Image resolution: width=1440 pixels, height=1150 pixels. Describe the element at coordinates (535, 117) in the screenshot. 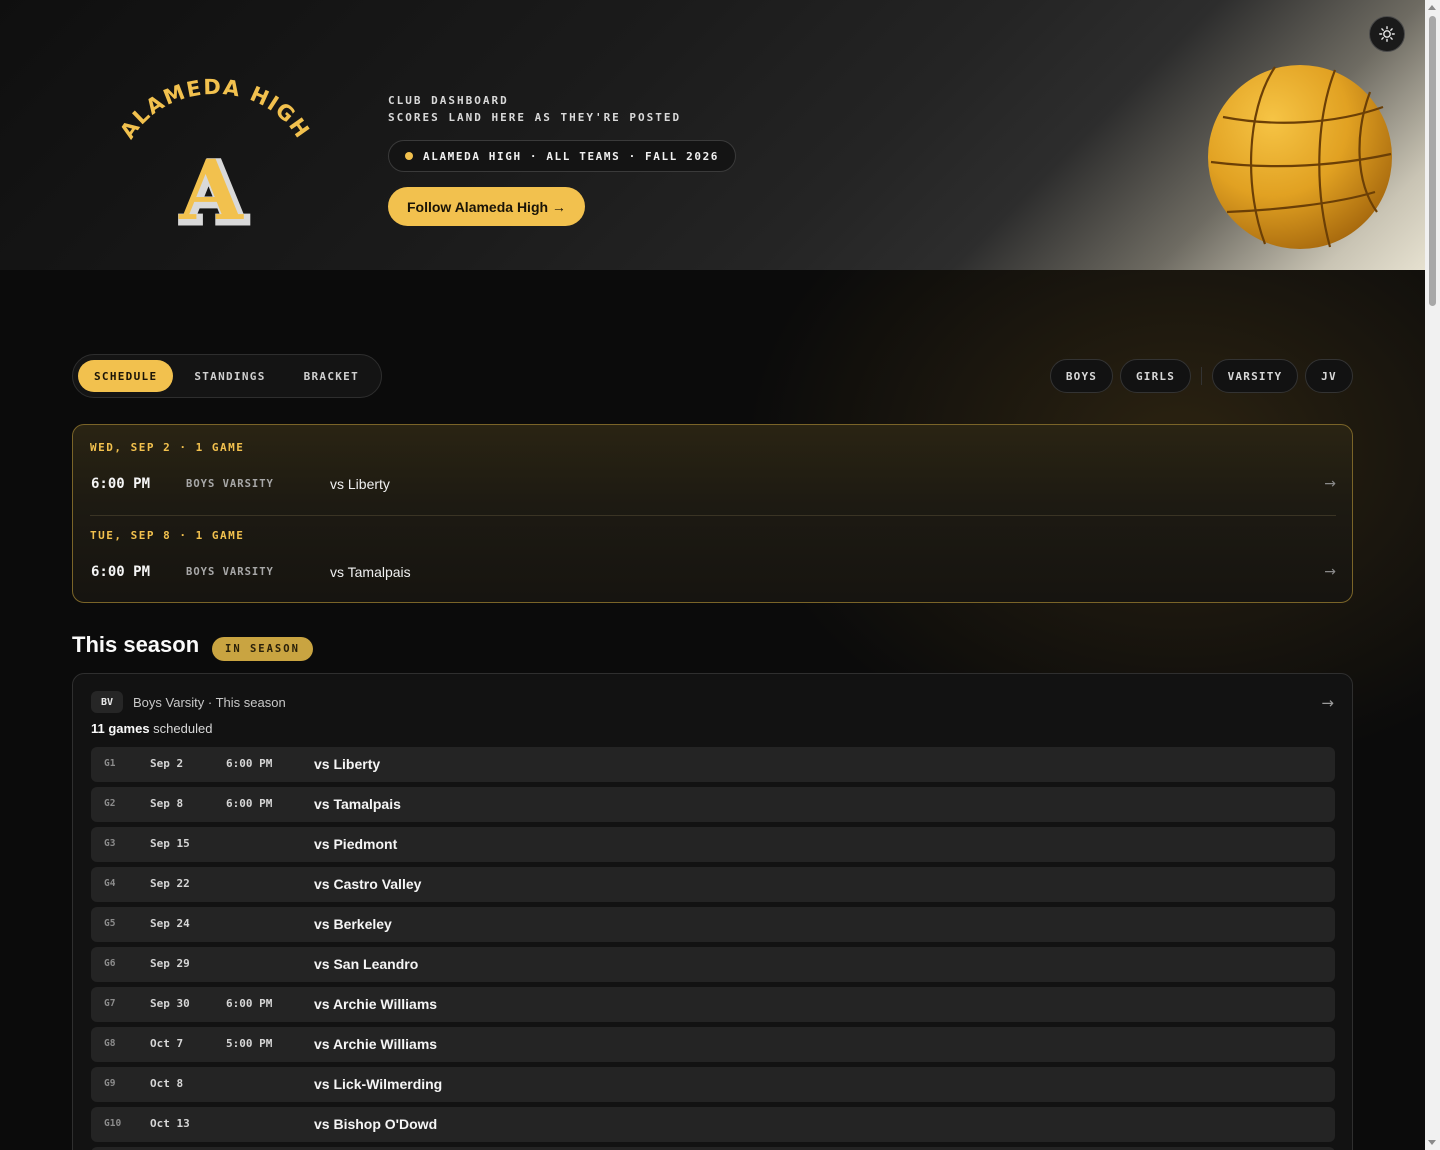

I see `eyebrow-subtitle: SCORES LAND HERE AS THEY'RE POSTED` at that location.